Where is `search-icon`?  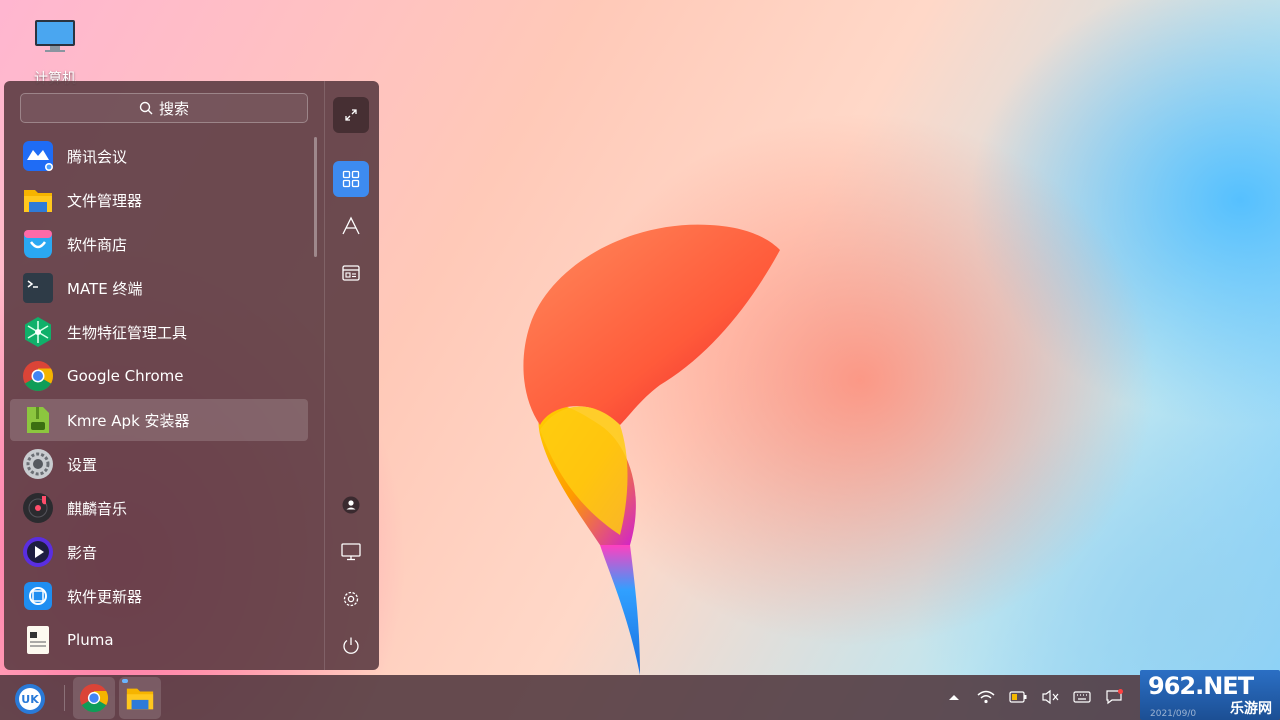
search-icon is located at coordinates (146, 108).